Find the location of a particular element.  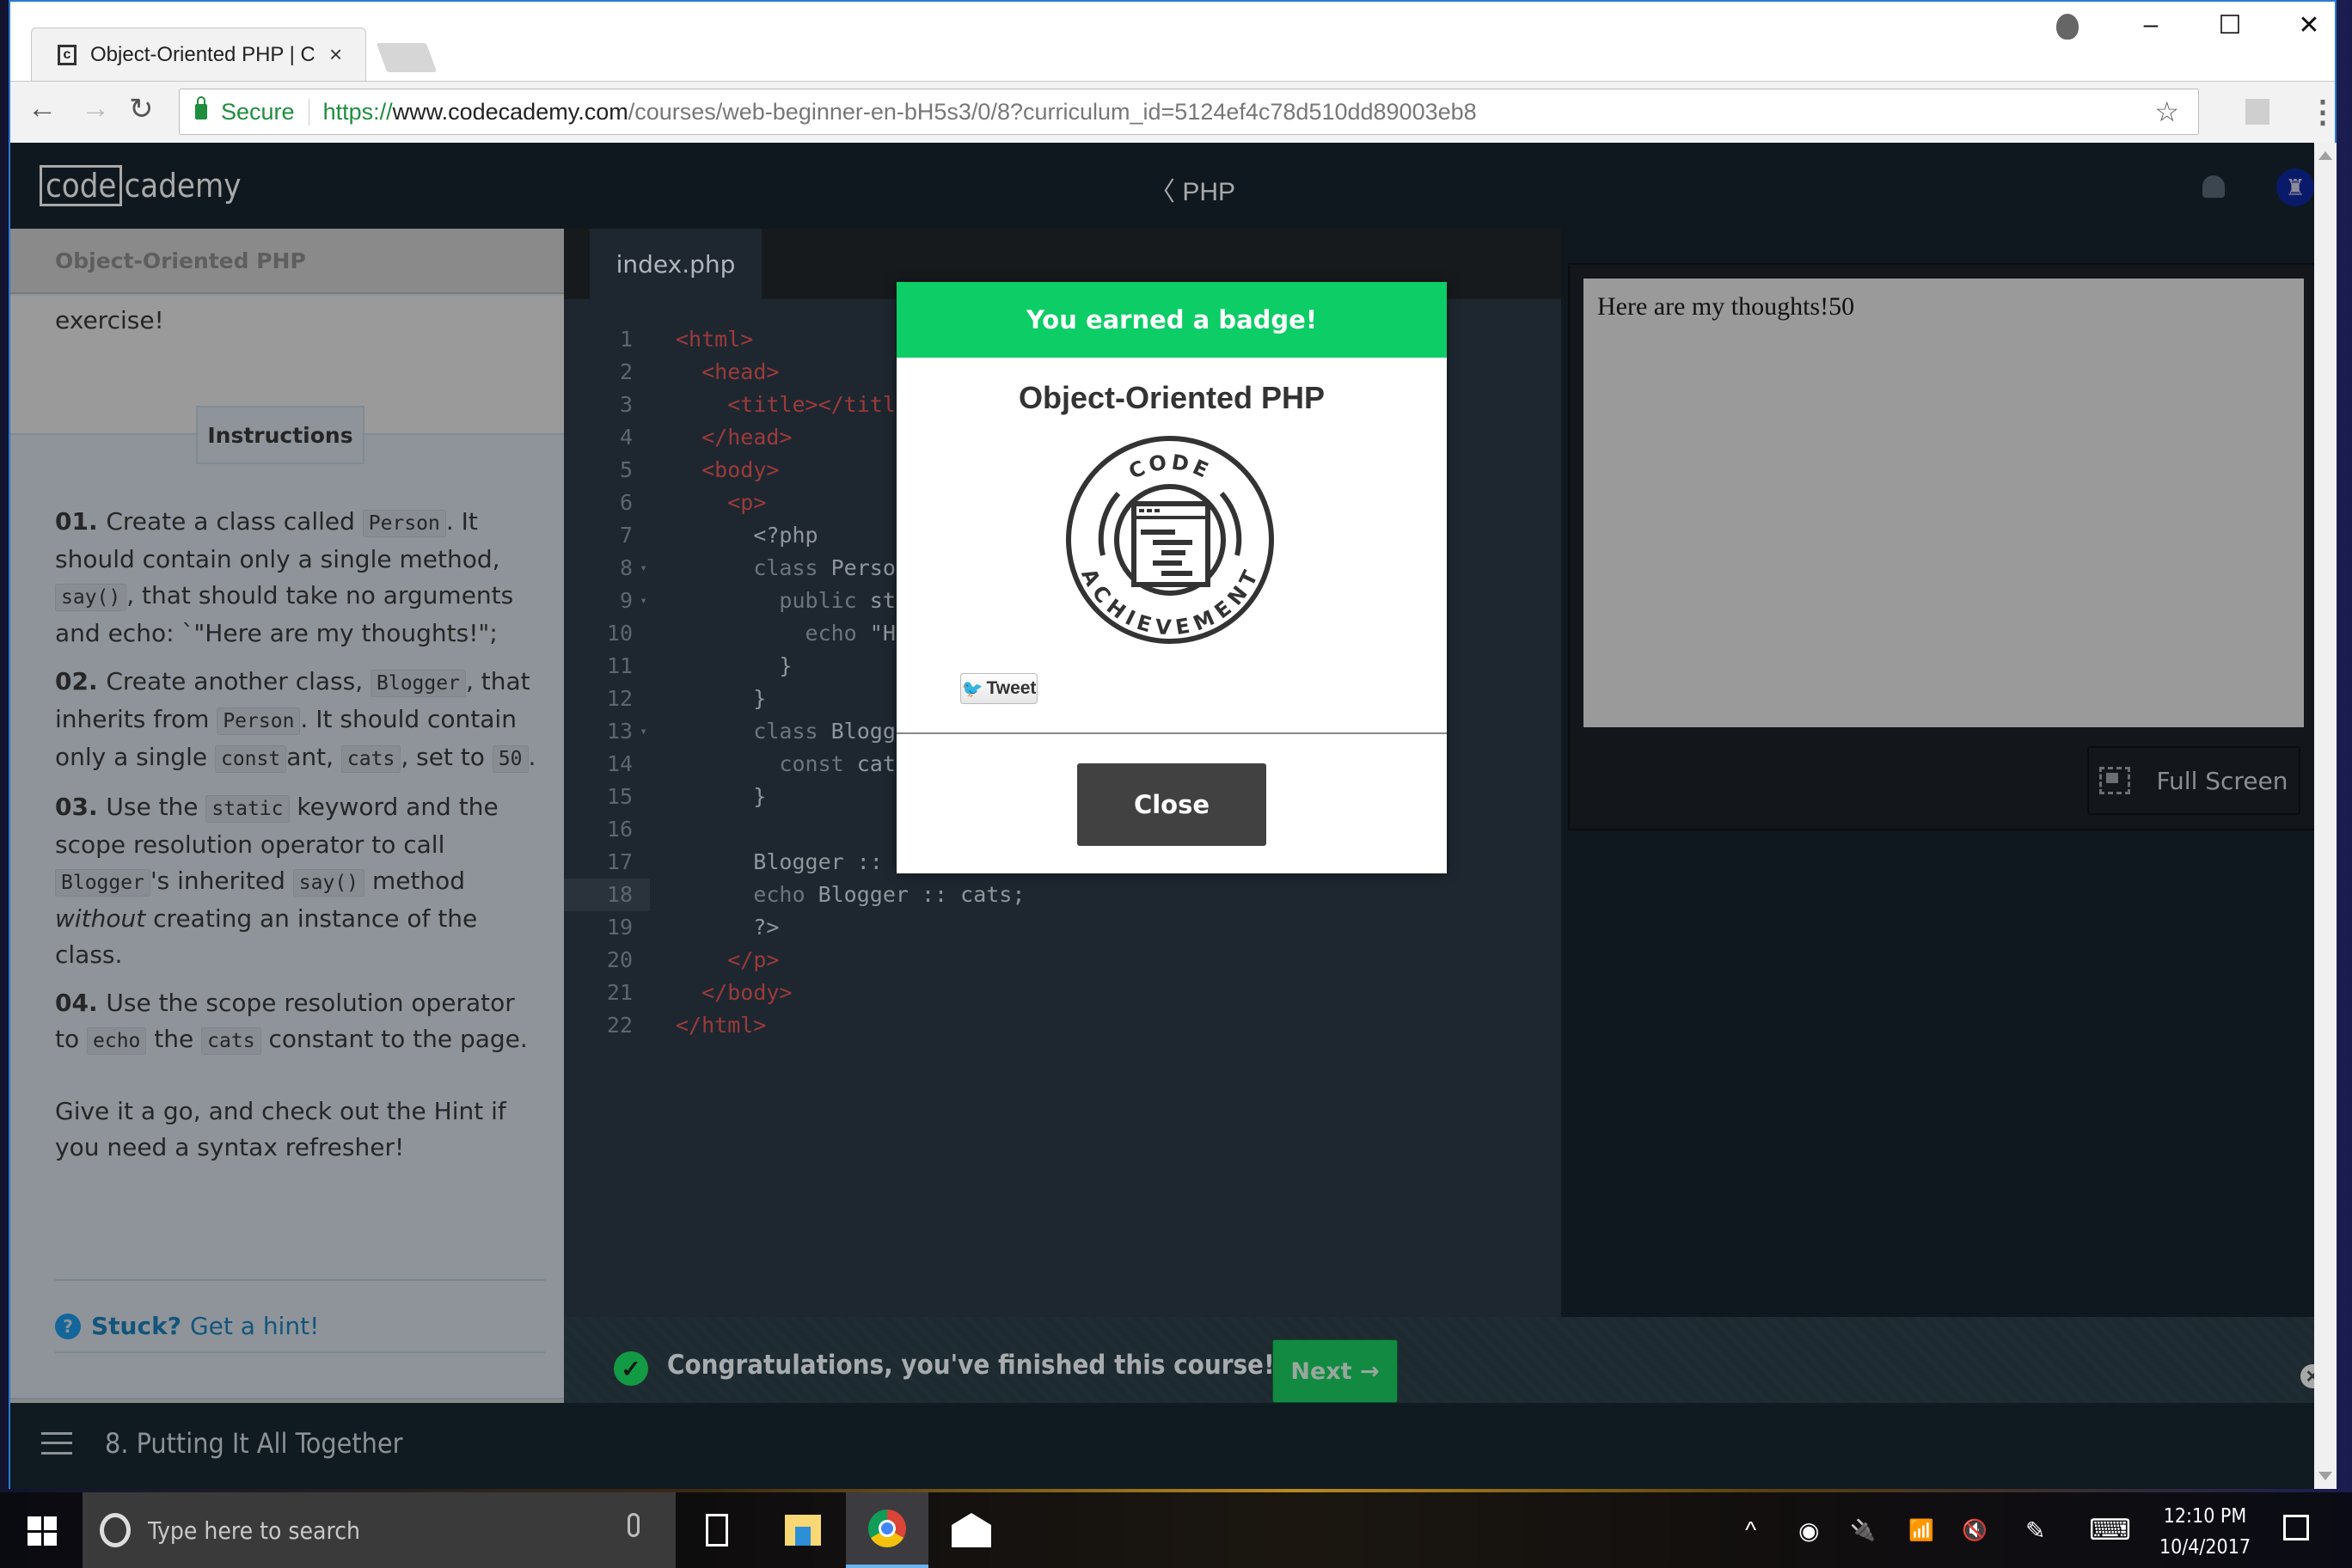

line-number: 11 is located at coordinates (619, 665).